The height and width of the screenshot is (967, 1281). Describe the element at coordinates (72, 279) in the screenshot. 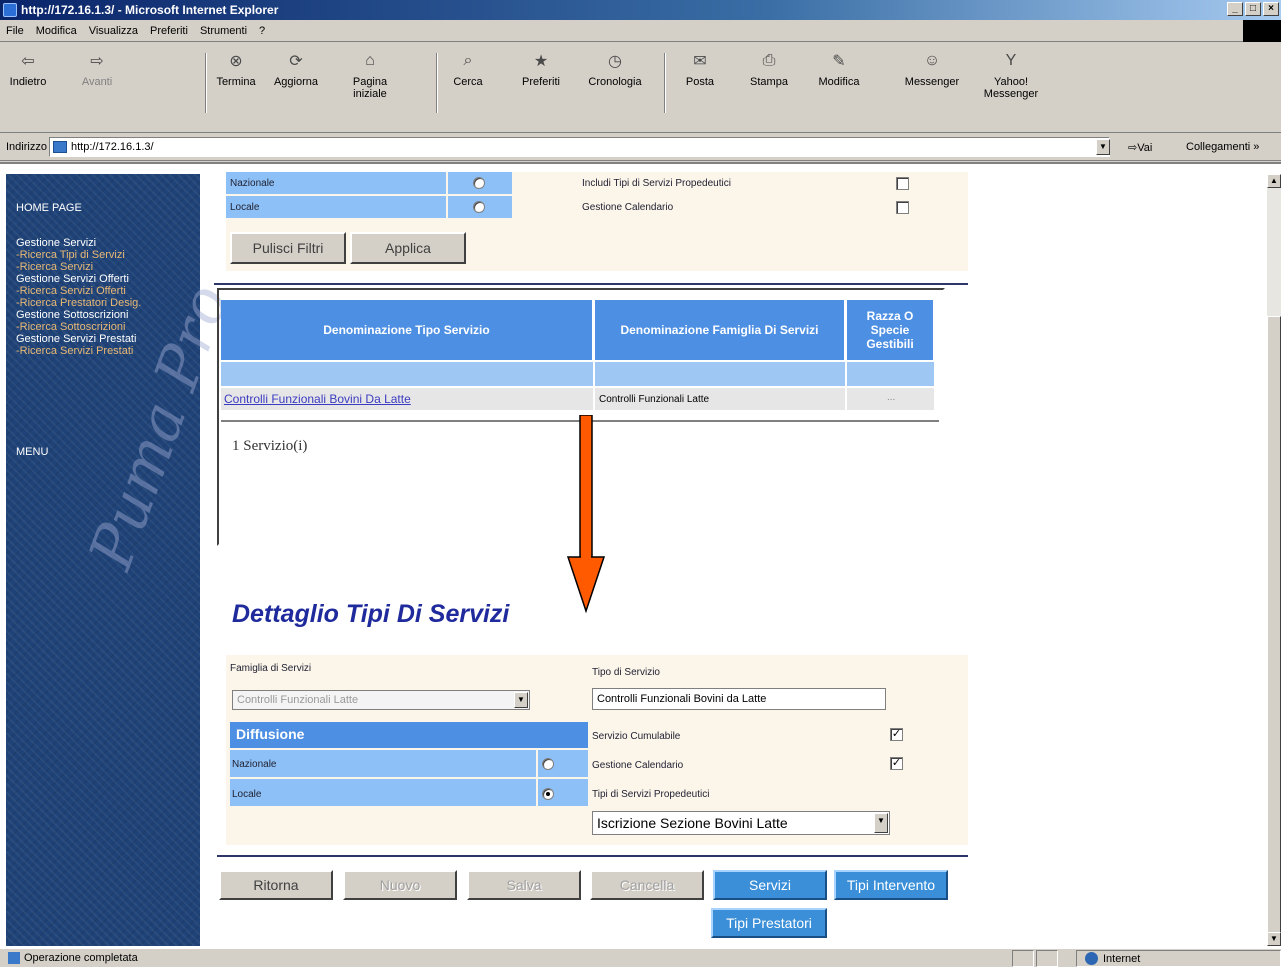

I see `sidebar-item: Gestione Servizi Offerti` at that location.